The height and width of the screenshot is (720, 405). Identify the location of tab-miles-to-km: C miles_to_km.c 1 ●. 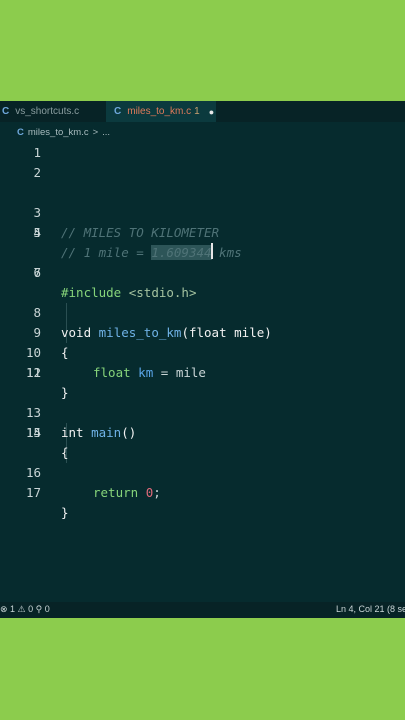
(161, 111).